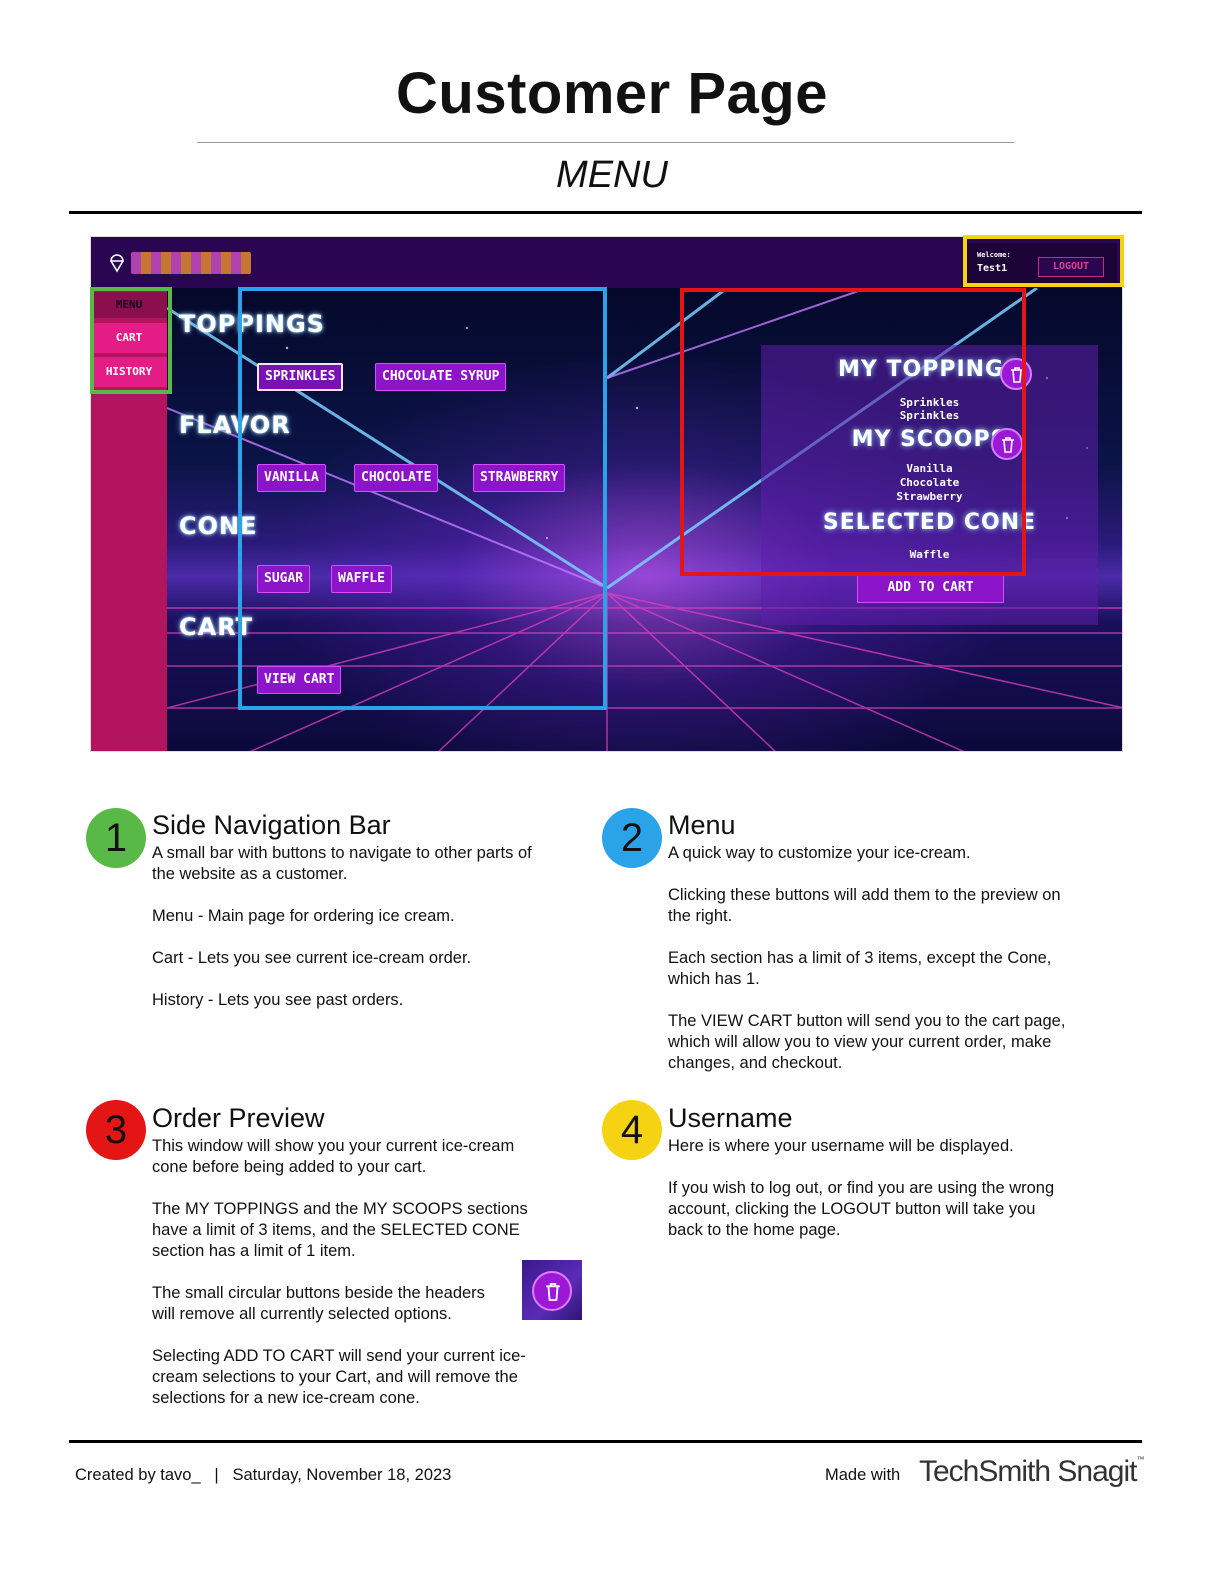 The image size is (1224, 1580). I want to click on snagit-logo: TechSmith Snagit™, so click(1031, 1471).